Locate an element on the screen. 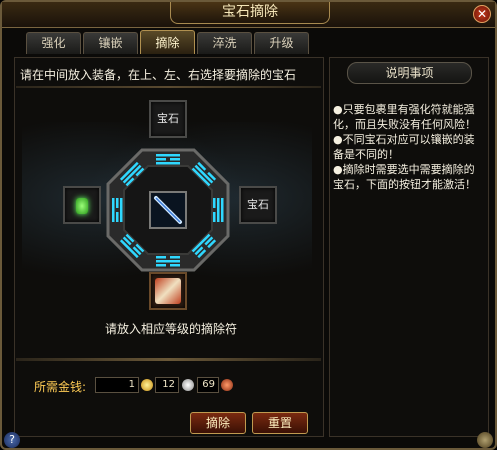  remove-button: 摘除 is located at coordinates (218, 423).